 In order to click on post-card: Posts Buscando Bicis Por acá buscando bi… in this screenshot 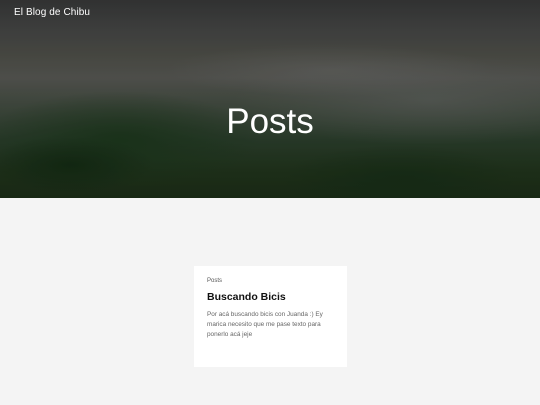, I will do `click(270, 316)`.